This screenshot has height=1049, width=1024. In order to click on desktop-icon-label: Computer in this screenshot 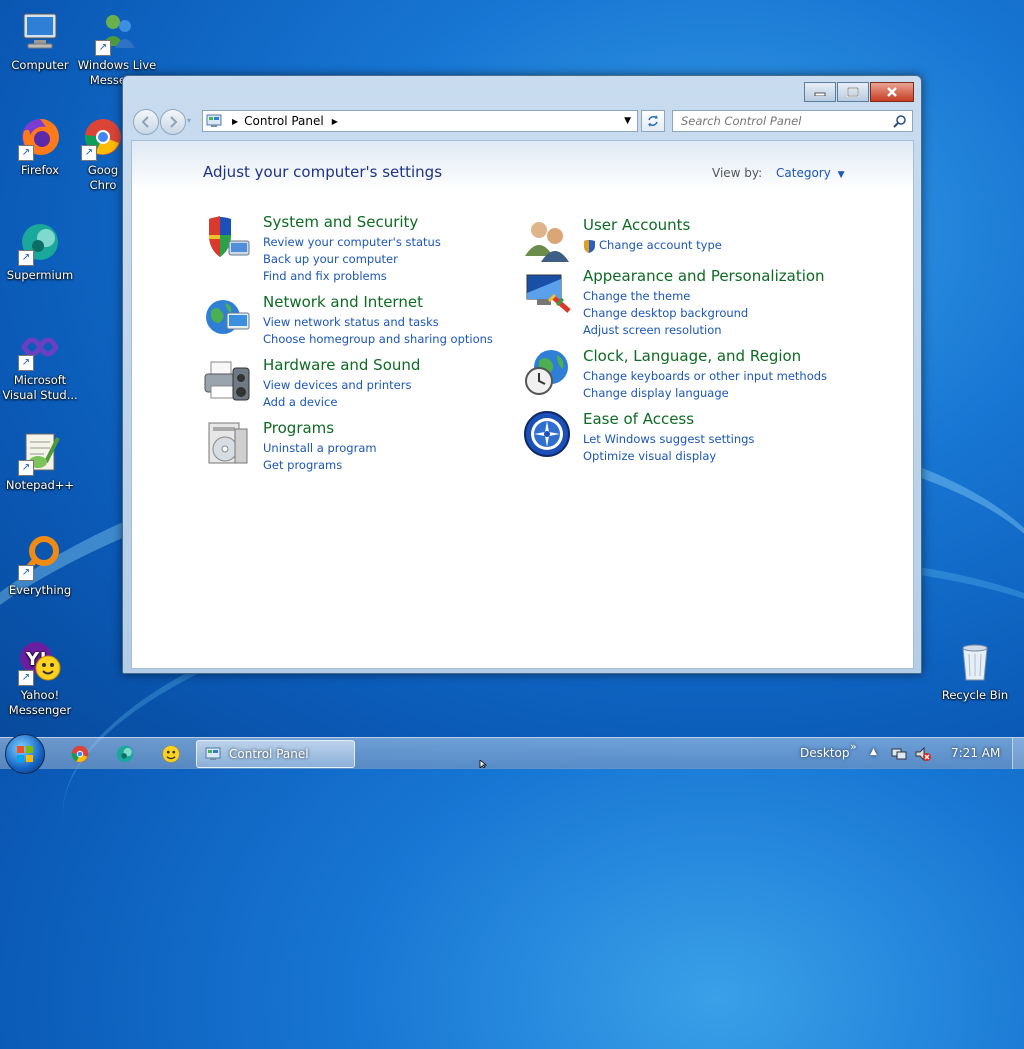, I will do `click(40, 65)`.